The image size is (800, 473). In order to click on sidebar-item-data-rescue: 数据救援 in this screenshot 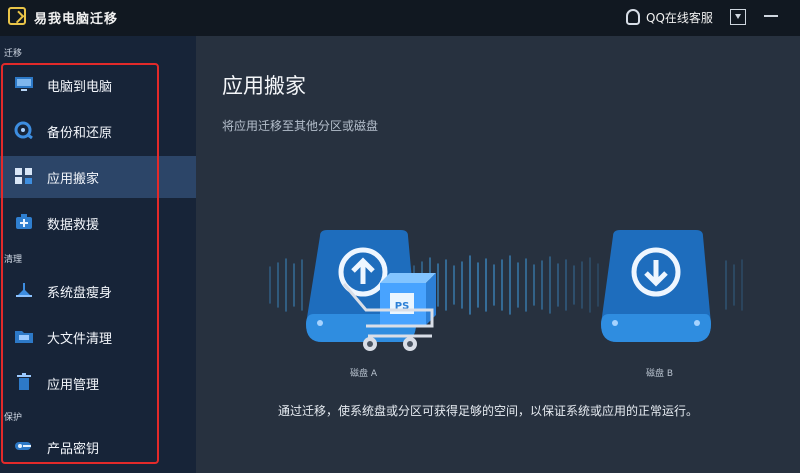, I will do `click(98, 223)`.